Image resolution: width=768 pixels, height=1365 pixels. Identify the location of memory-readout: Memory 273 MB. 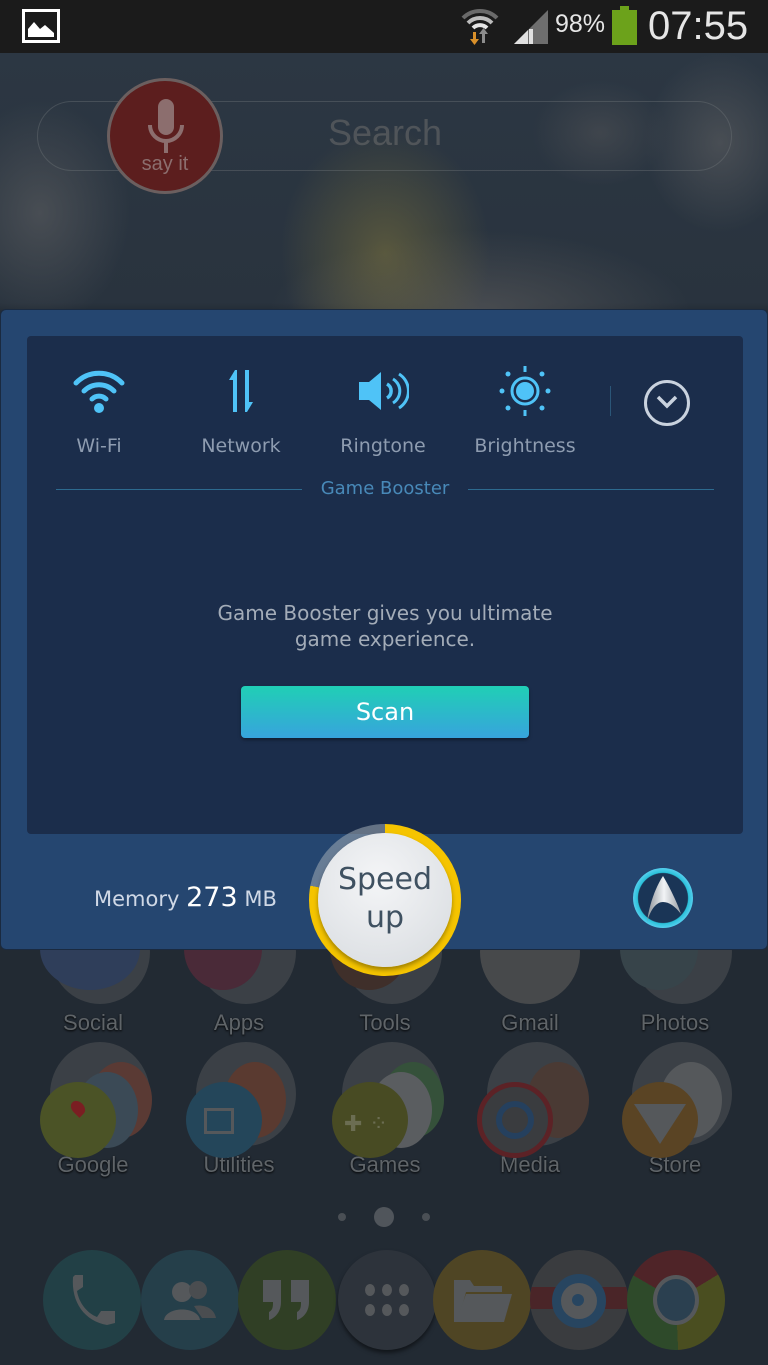
(185, 897).